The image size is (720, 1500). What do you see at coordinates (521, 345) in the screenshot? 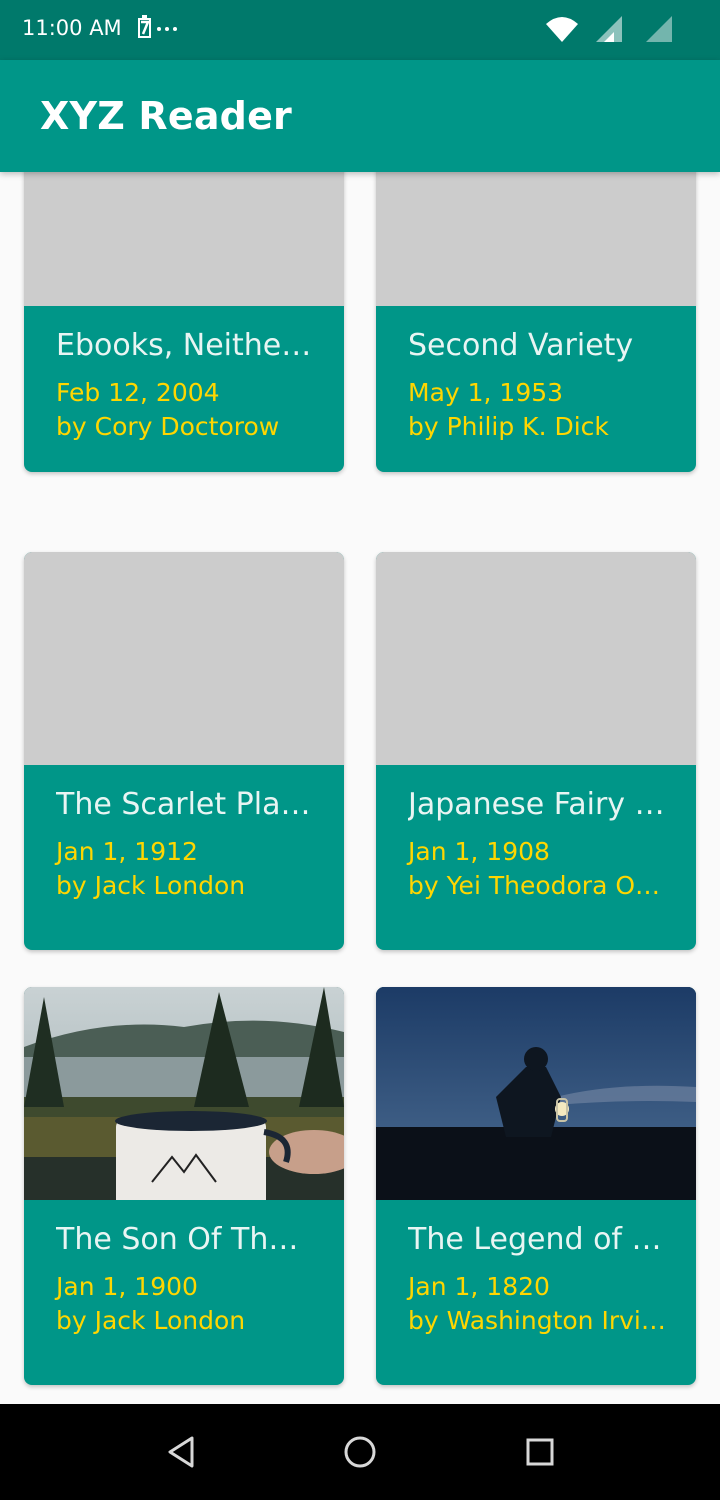
I see `article-title: Second Variety` at bounding box center [521, 345].